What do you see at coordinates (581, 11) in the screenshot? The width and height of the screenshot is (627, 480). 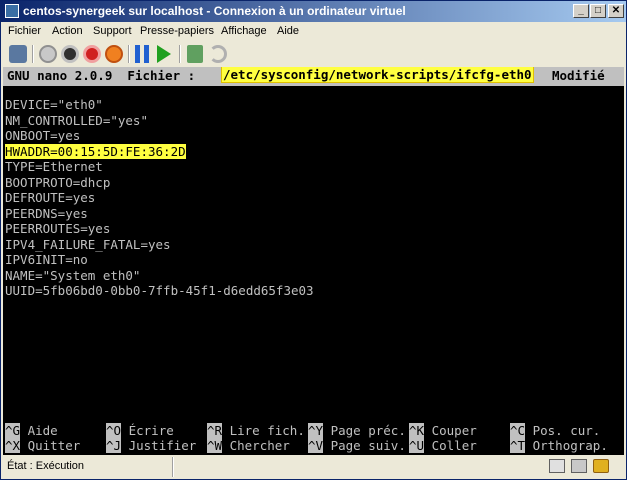 I see `minimize-button: _` at bounding box center [581, 11].